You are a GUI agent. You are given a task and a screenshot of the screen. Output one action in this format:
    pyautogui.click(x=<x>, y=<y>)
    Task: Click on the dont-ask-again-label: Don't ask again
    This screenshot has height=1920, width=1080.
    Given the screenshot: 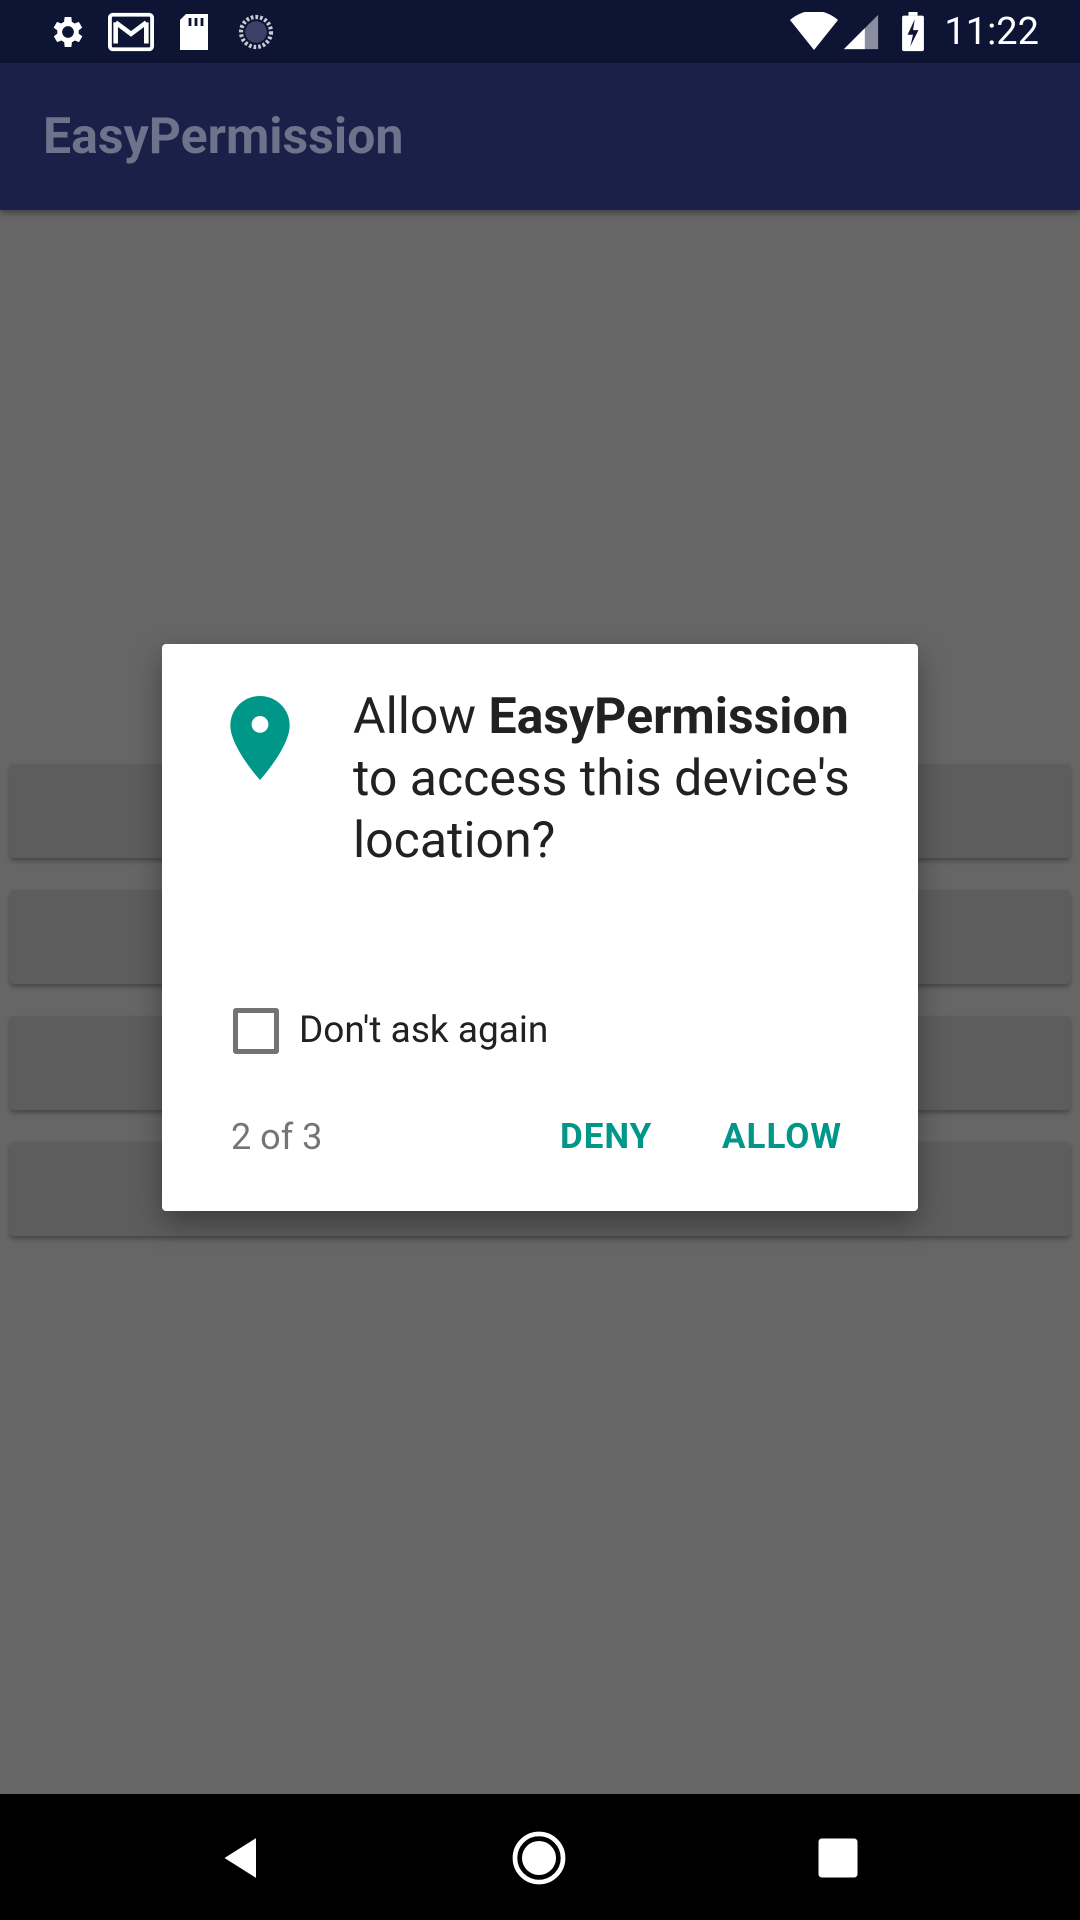 What is the action you would take?
    pyautogui.click(x=423, y=1031)
    